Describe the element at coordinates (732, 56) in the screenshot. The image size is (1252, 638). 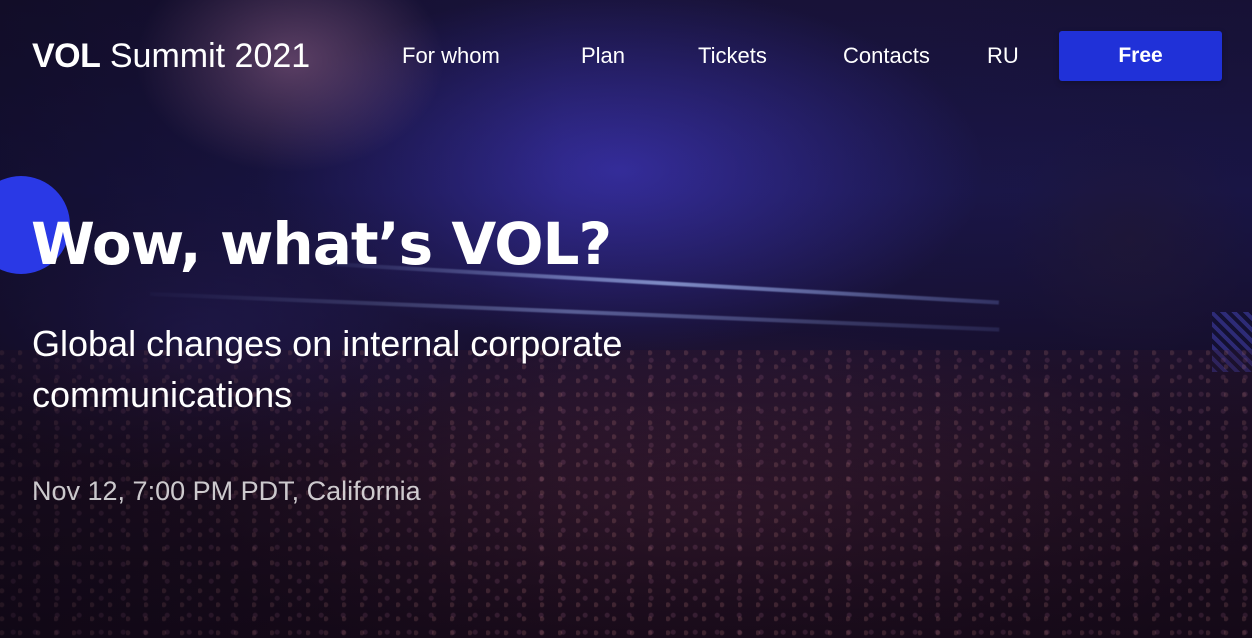
I see `nav-link-tickets: Tickets` at that location.